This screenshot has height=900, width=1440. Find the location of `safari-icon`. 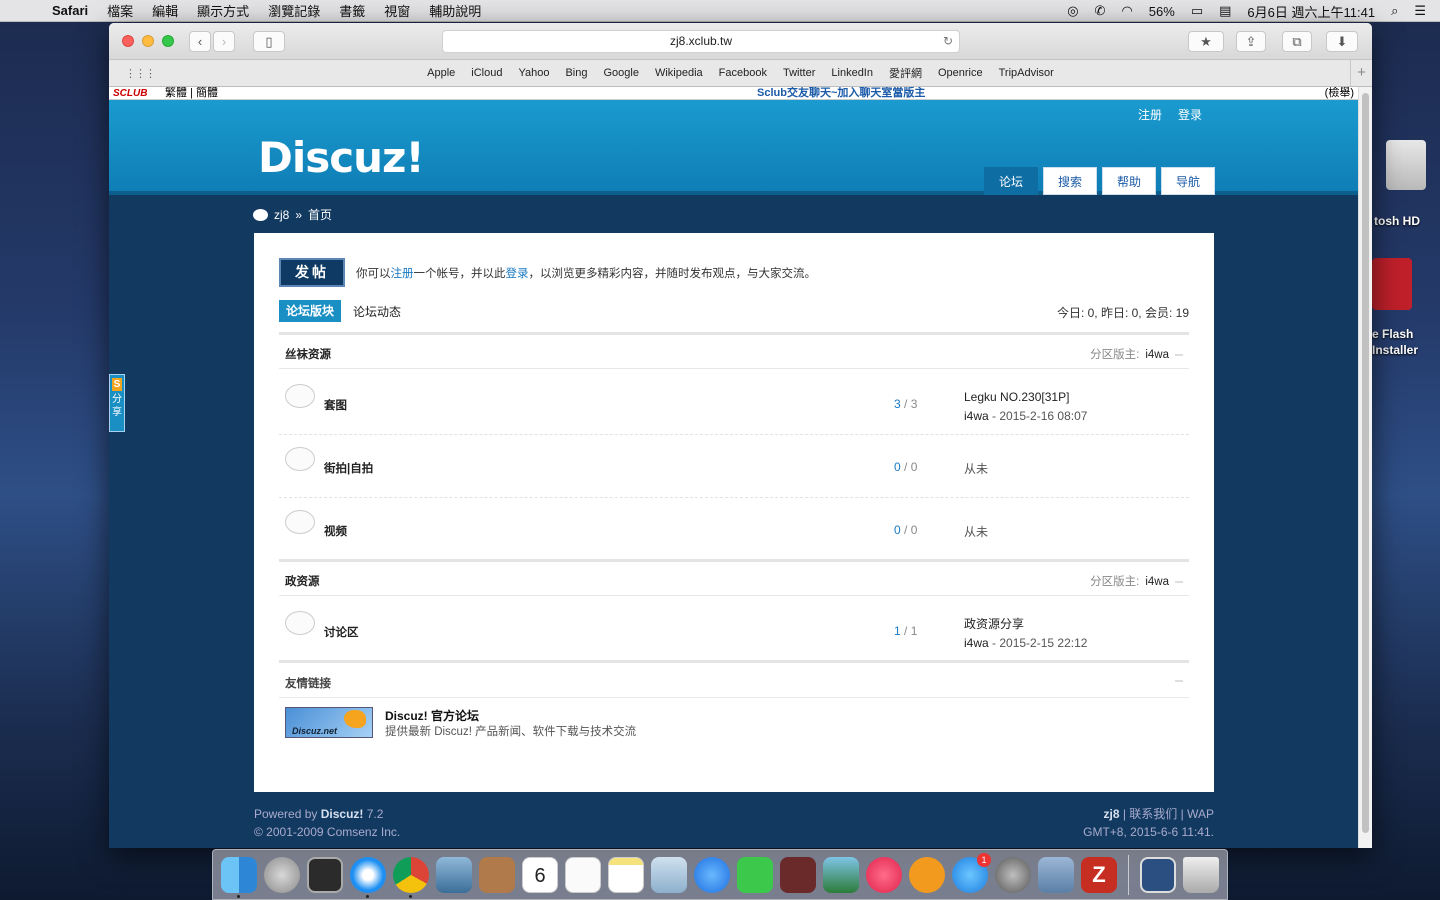

safari-icon is located at coordinates (368, 877).